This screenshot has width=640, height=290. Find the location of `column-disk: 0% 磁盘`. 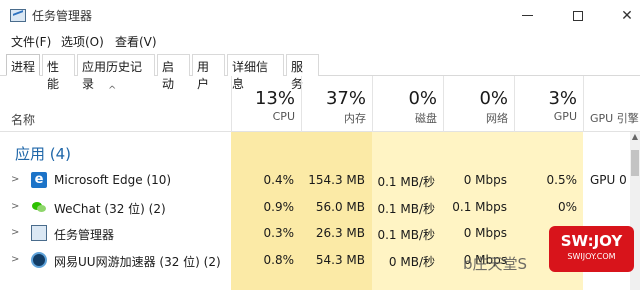

column-disk: 0% 磁盘 is located at coordinates (407, 104).